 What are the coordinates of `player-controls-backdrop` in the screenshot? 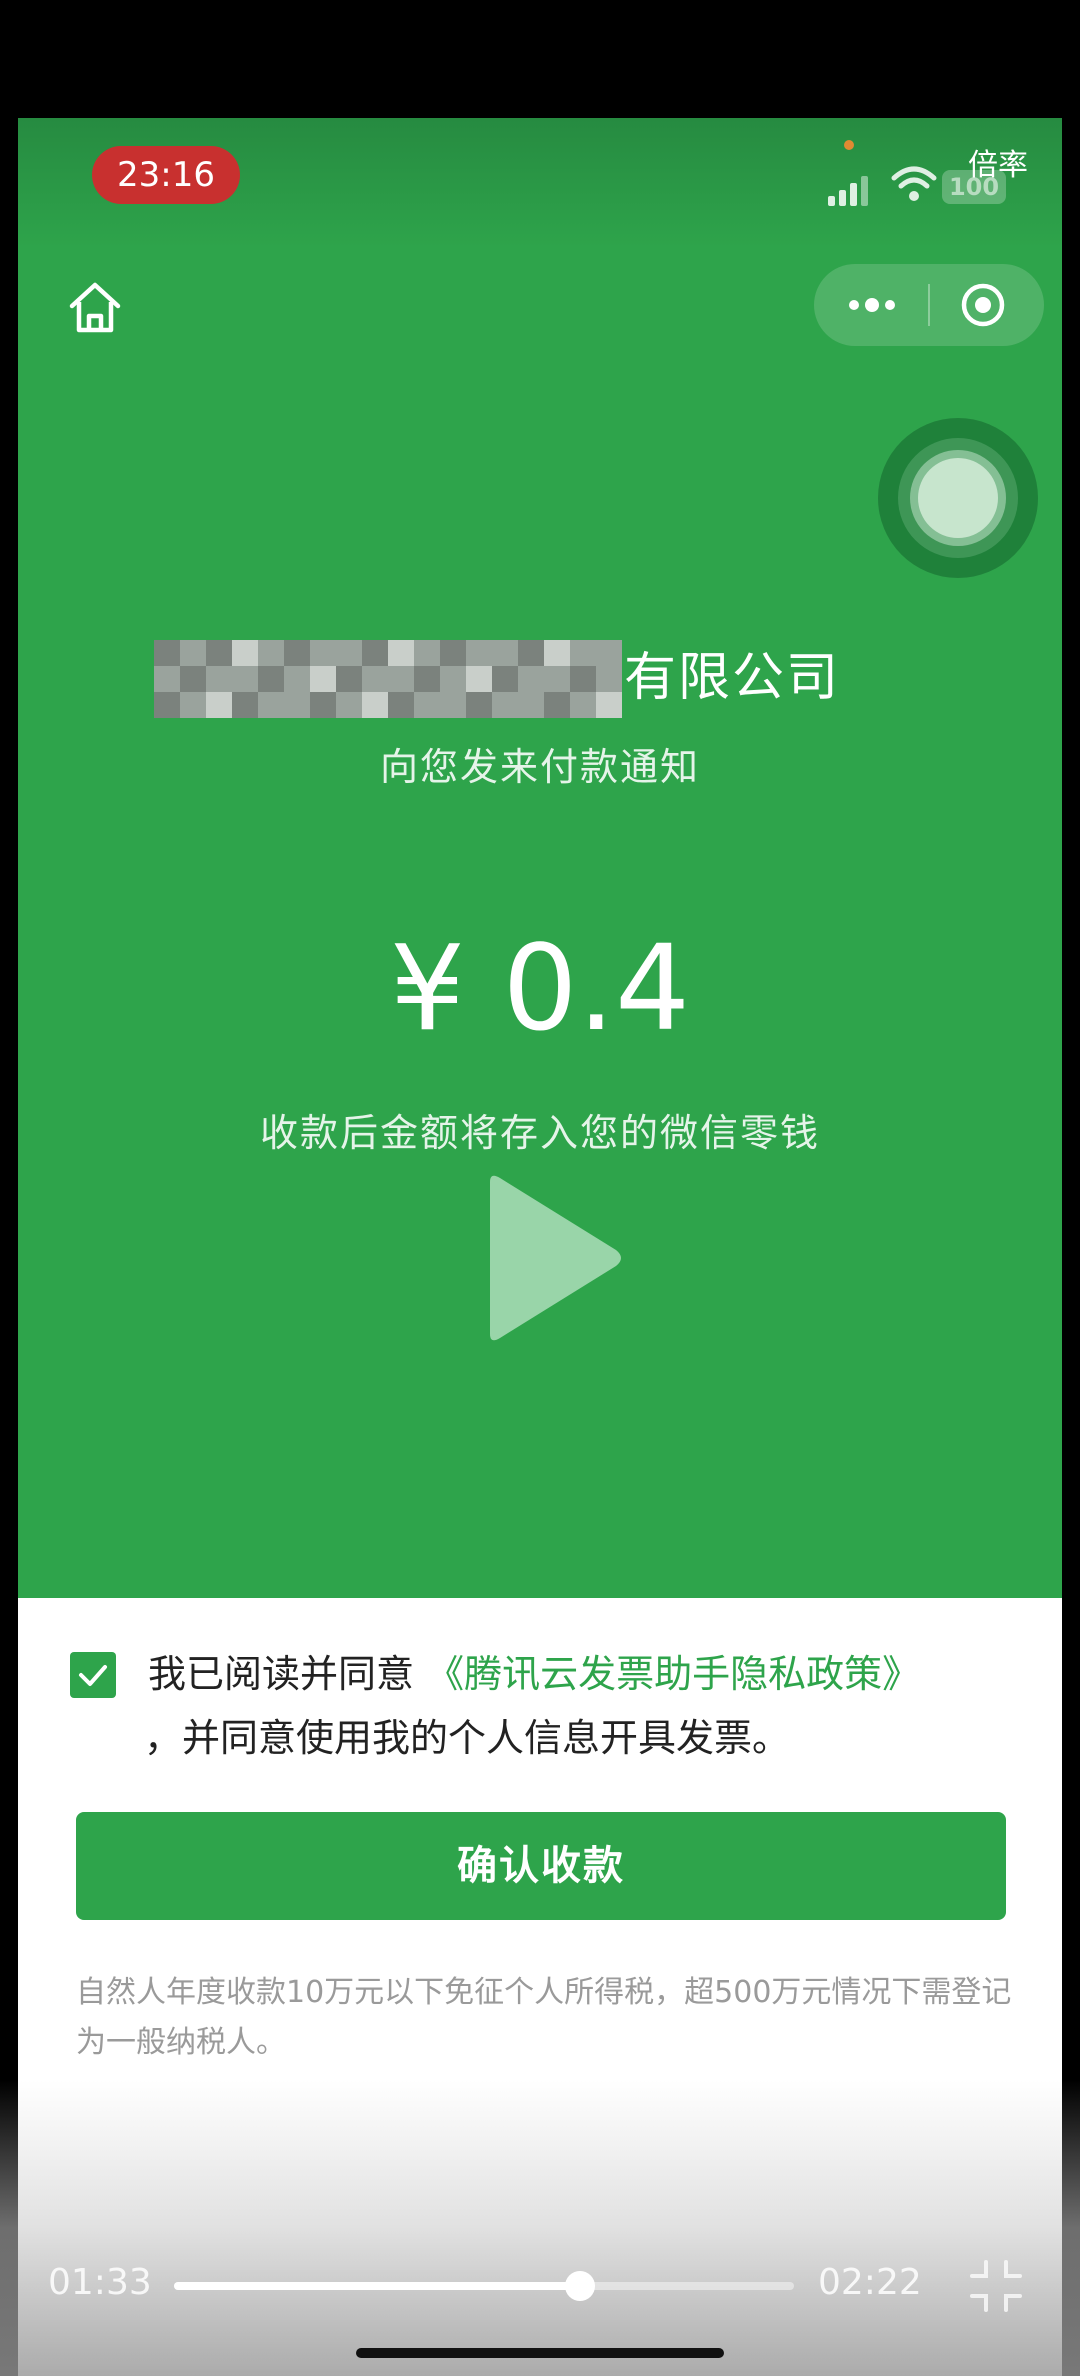 It's located at (540, 2228).